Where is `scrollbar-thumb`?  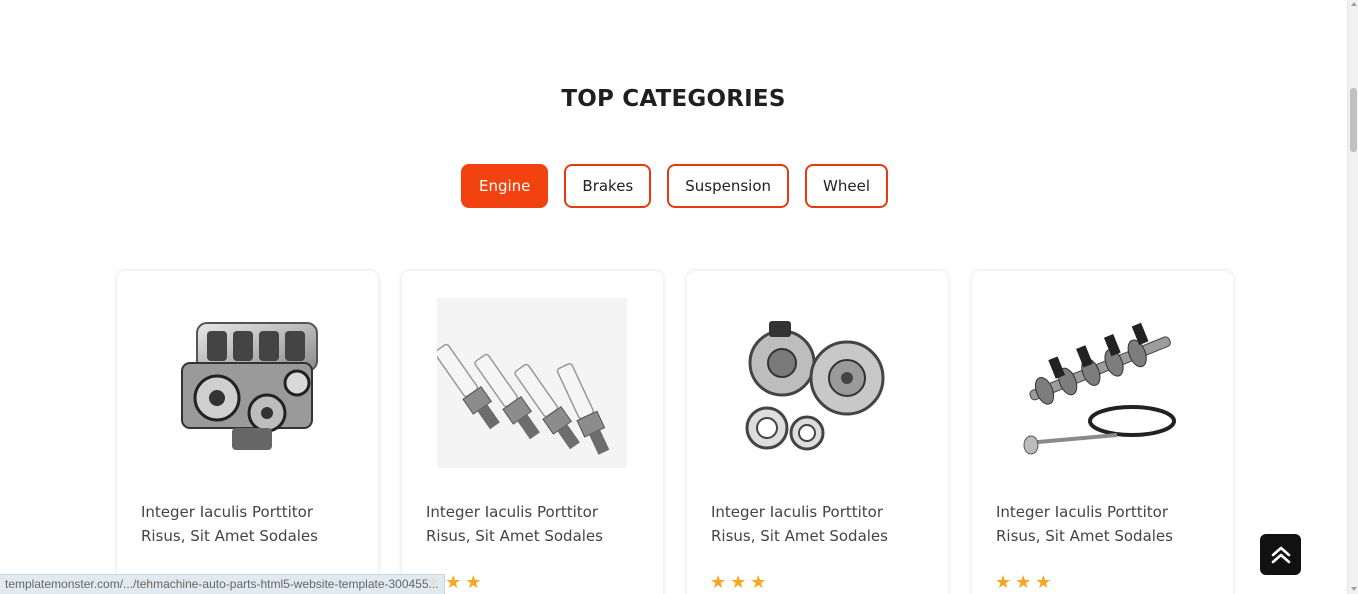 scrollbar-thumb is located at coordinates (1353, 120).